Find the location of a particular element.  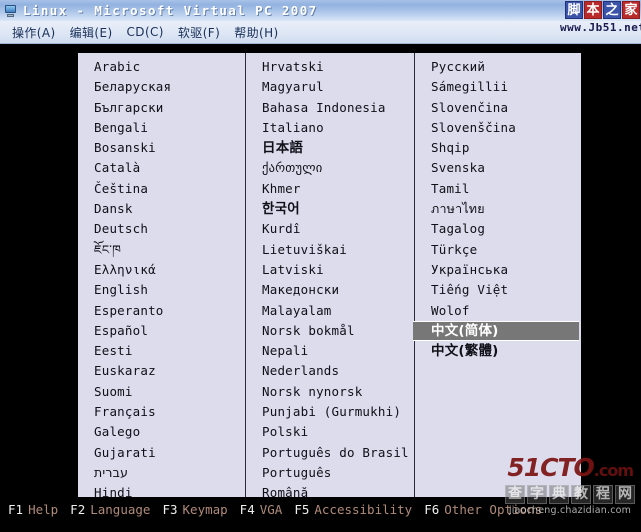

language-option: Português is located at coordinates (337, 473).